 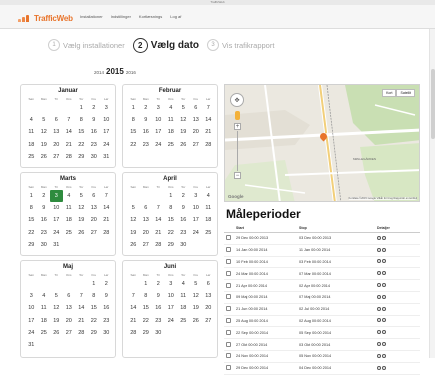 What do you see at coordinates (322, 357) in the screenshot?
I see `table-row: 24 Nov 00:00 2014 05 Nov 00:00 2014` at bounding box center [322, 357].